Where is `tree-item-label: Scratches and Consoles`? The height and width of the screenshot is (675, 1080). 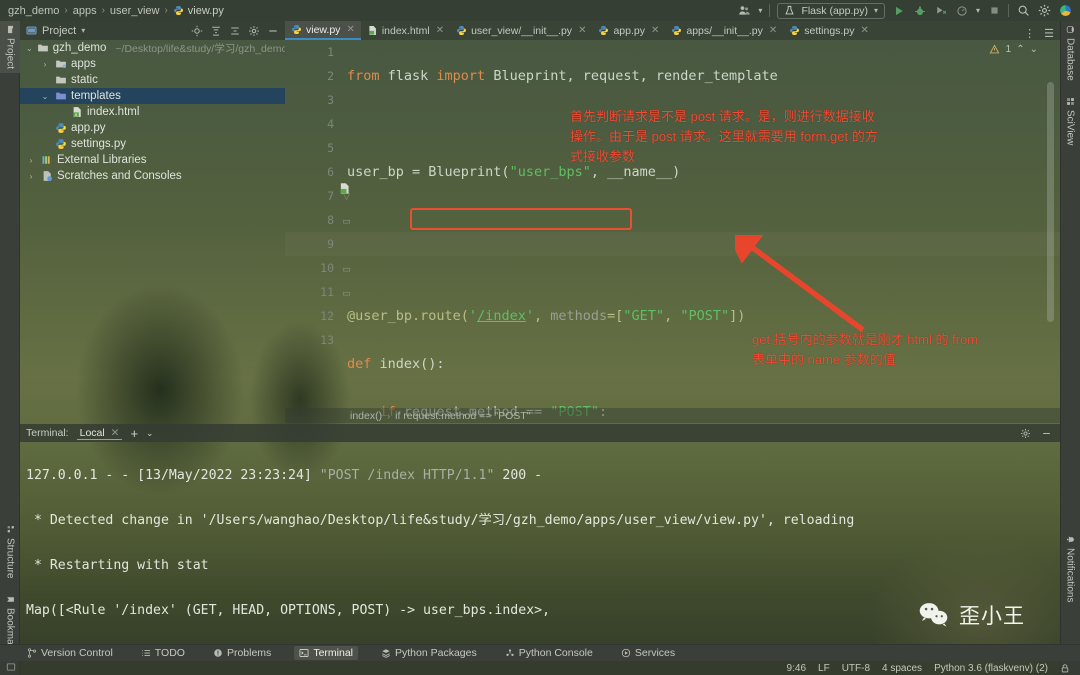 tree-item-label: Scratches and Consoles is located at coordinates (119, 176).